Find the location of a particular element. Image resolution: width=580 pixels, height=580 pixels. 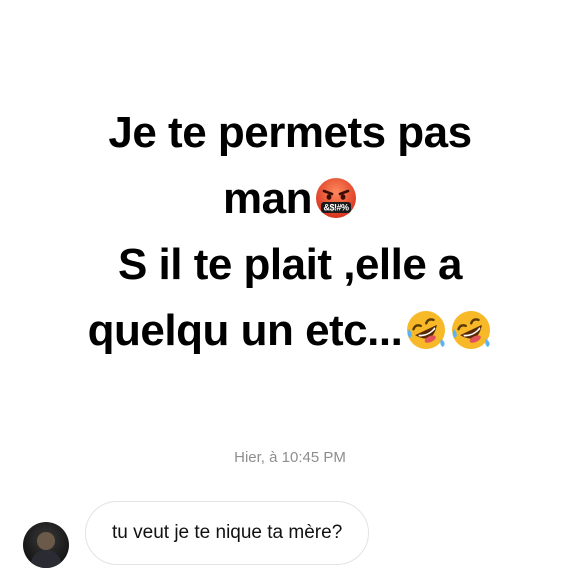

avatar-head is located at coordinates (46, 541).